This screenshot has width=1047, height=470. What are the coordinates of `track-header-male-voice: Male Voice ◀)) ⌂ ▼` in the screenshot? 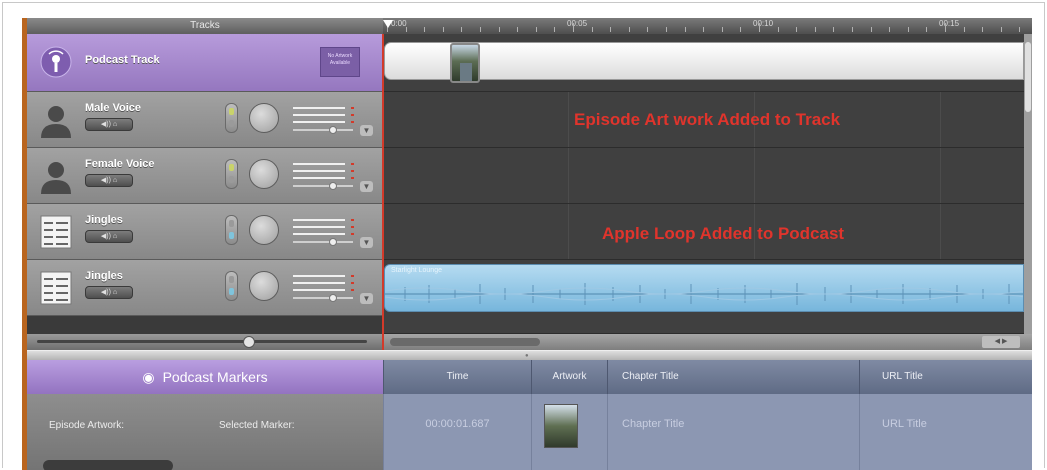 It's located at (204, 120).